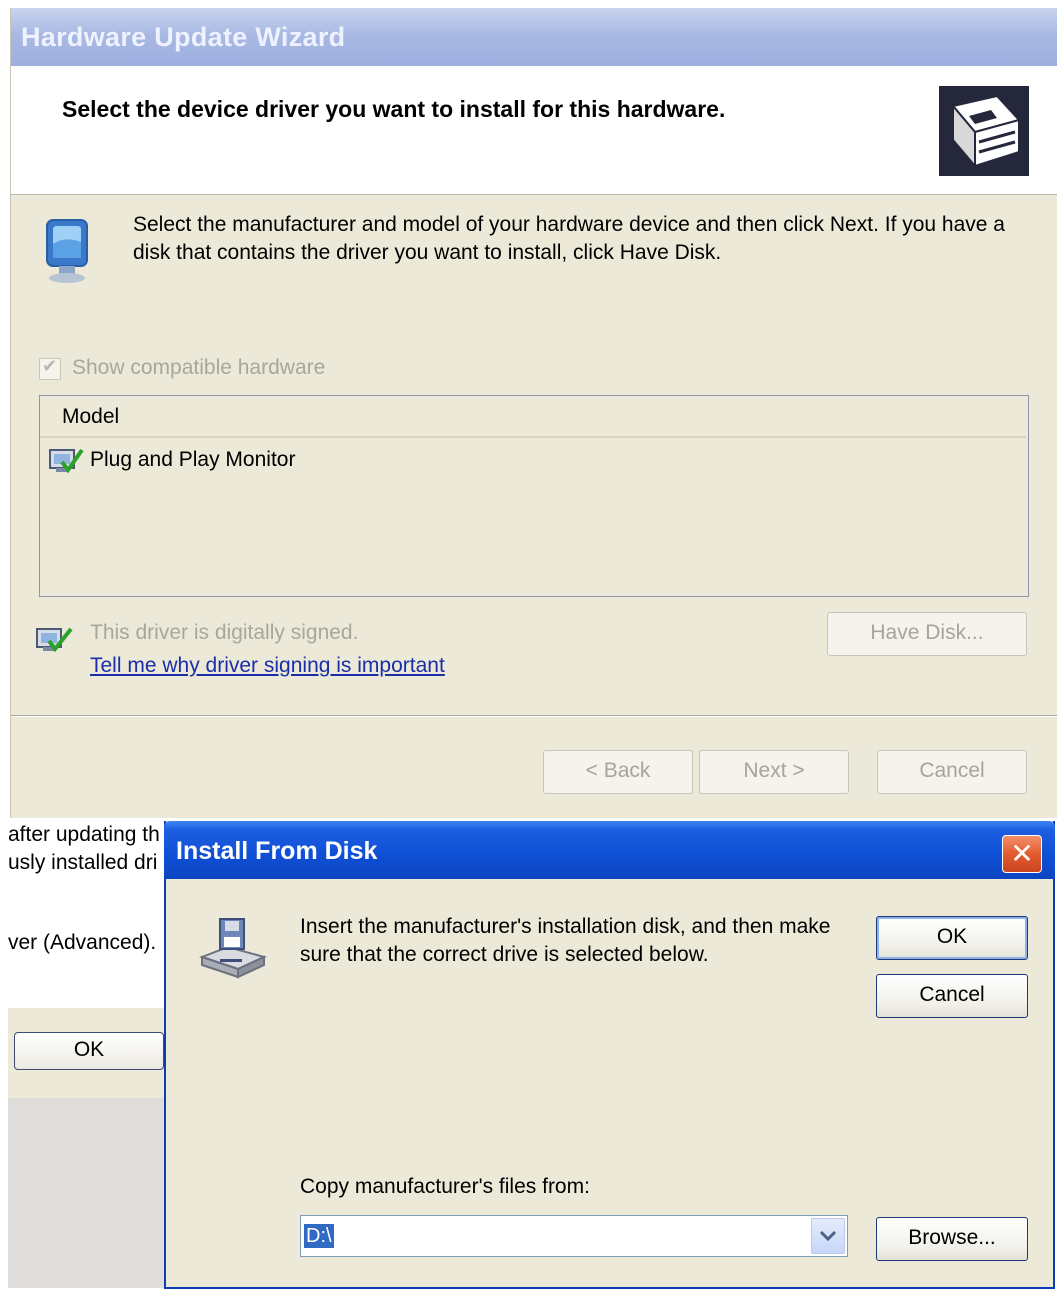  I want to click on ok-button: OK, so click(952, 938).